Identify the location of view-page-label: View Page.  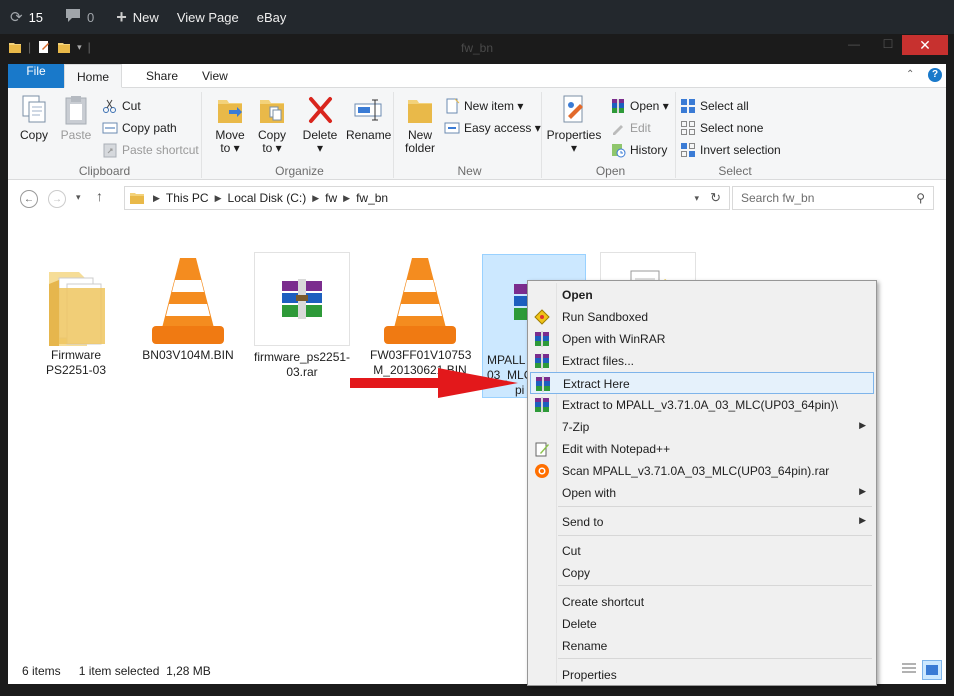
(207, 17).